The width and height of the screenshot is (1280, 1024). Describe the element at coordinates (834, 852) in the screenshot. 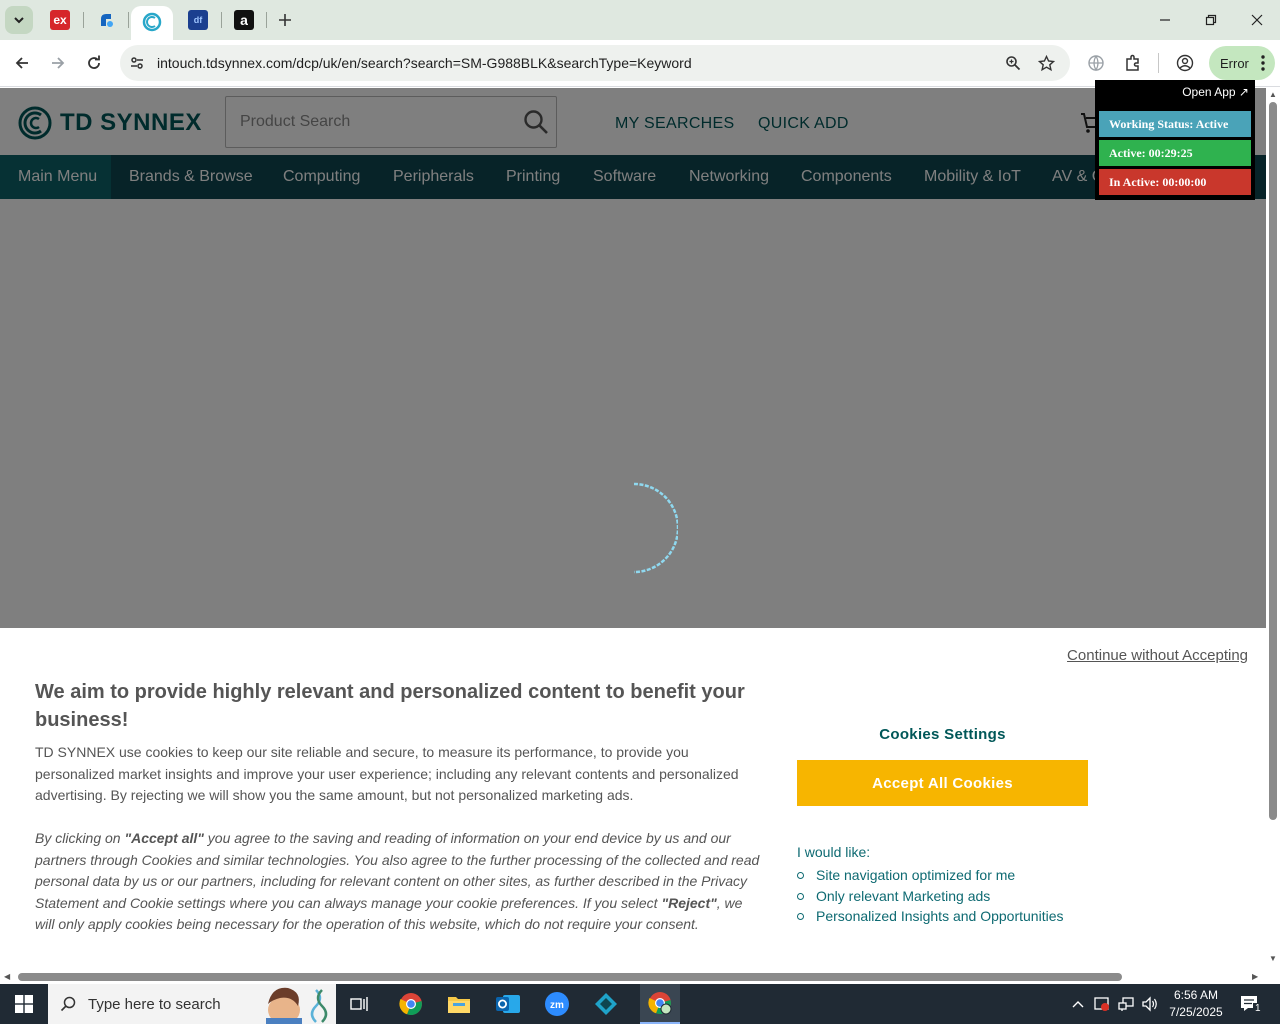

I see `i-would-like-label: I would like:` at that location.